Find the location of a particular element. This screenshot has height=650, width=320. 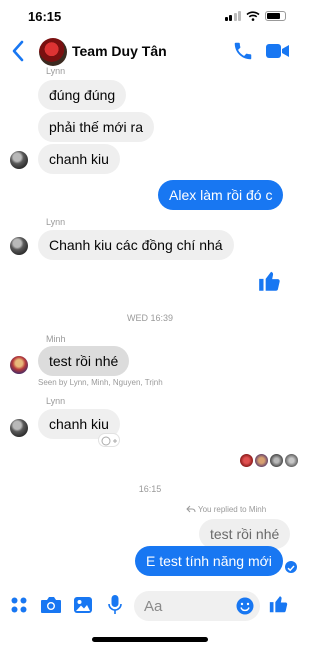

quoted-message: test rồi nhé is located at coordinates (245, 534).